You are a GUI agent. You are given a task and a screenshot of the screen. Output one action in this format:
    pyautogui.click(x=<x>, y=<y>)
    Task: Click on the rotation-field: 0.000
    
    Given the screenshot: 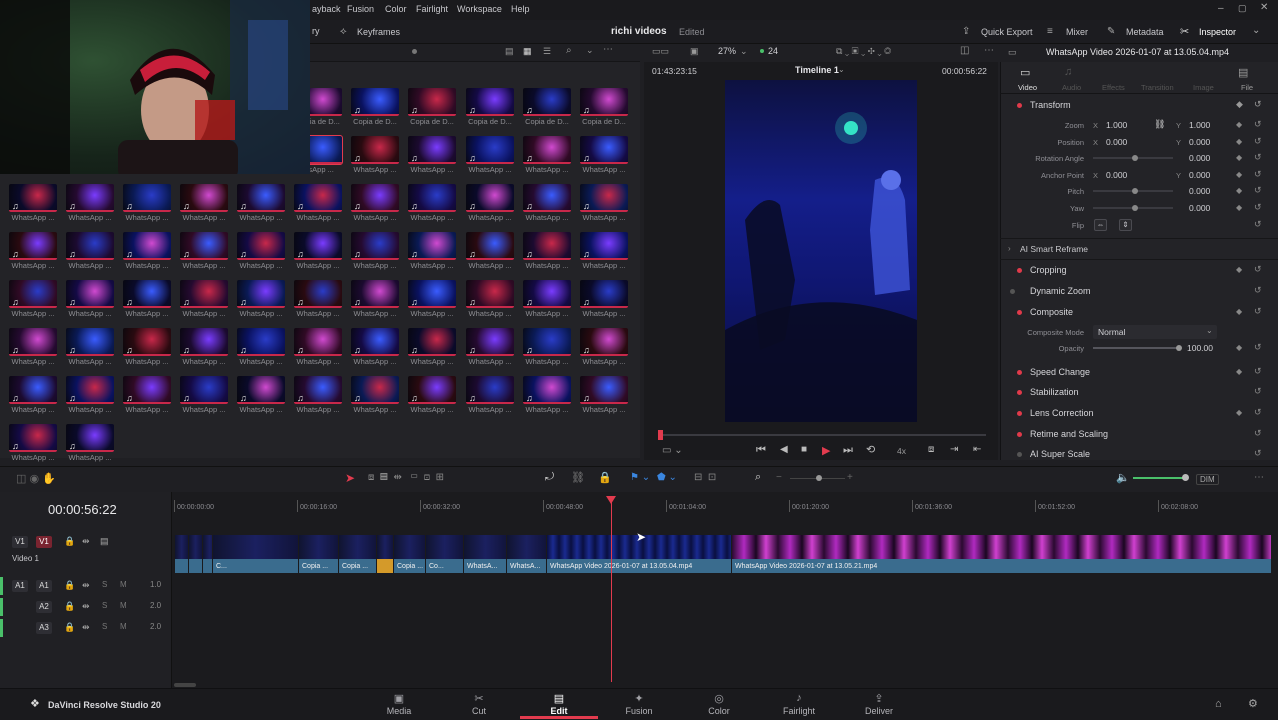 What is the action you would take?
    pyautogui.click(x=1199, y=158)
    